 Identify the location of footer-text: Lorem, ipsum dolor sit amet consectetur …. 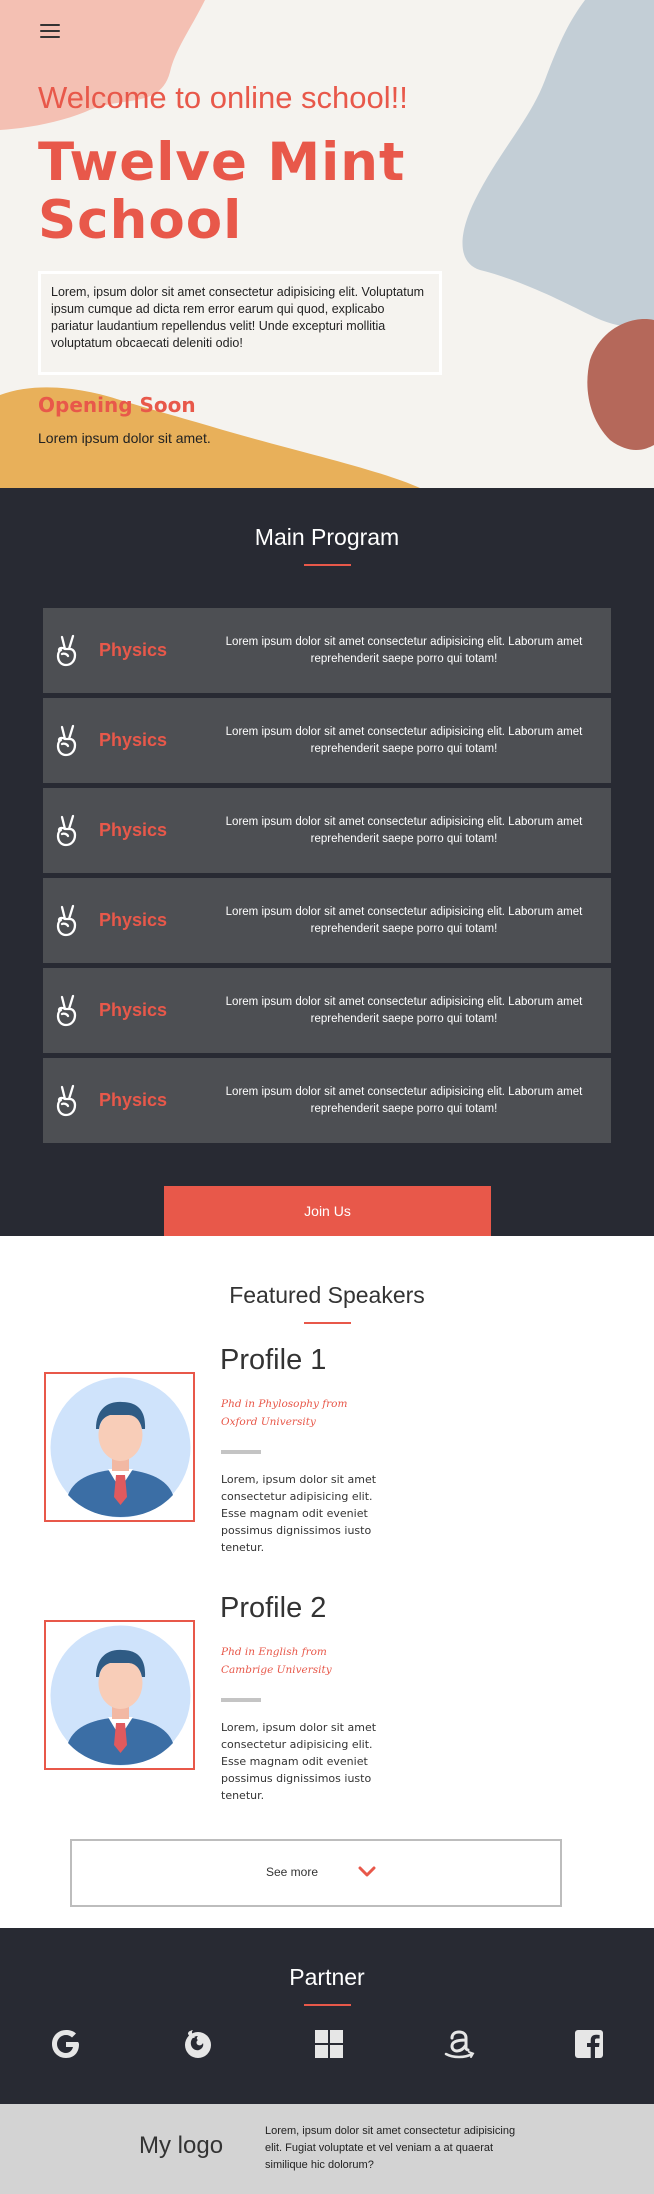
(390, 2148).